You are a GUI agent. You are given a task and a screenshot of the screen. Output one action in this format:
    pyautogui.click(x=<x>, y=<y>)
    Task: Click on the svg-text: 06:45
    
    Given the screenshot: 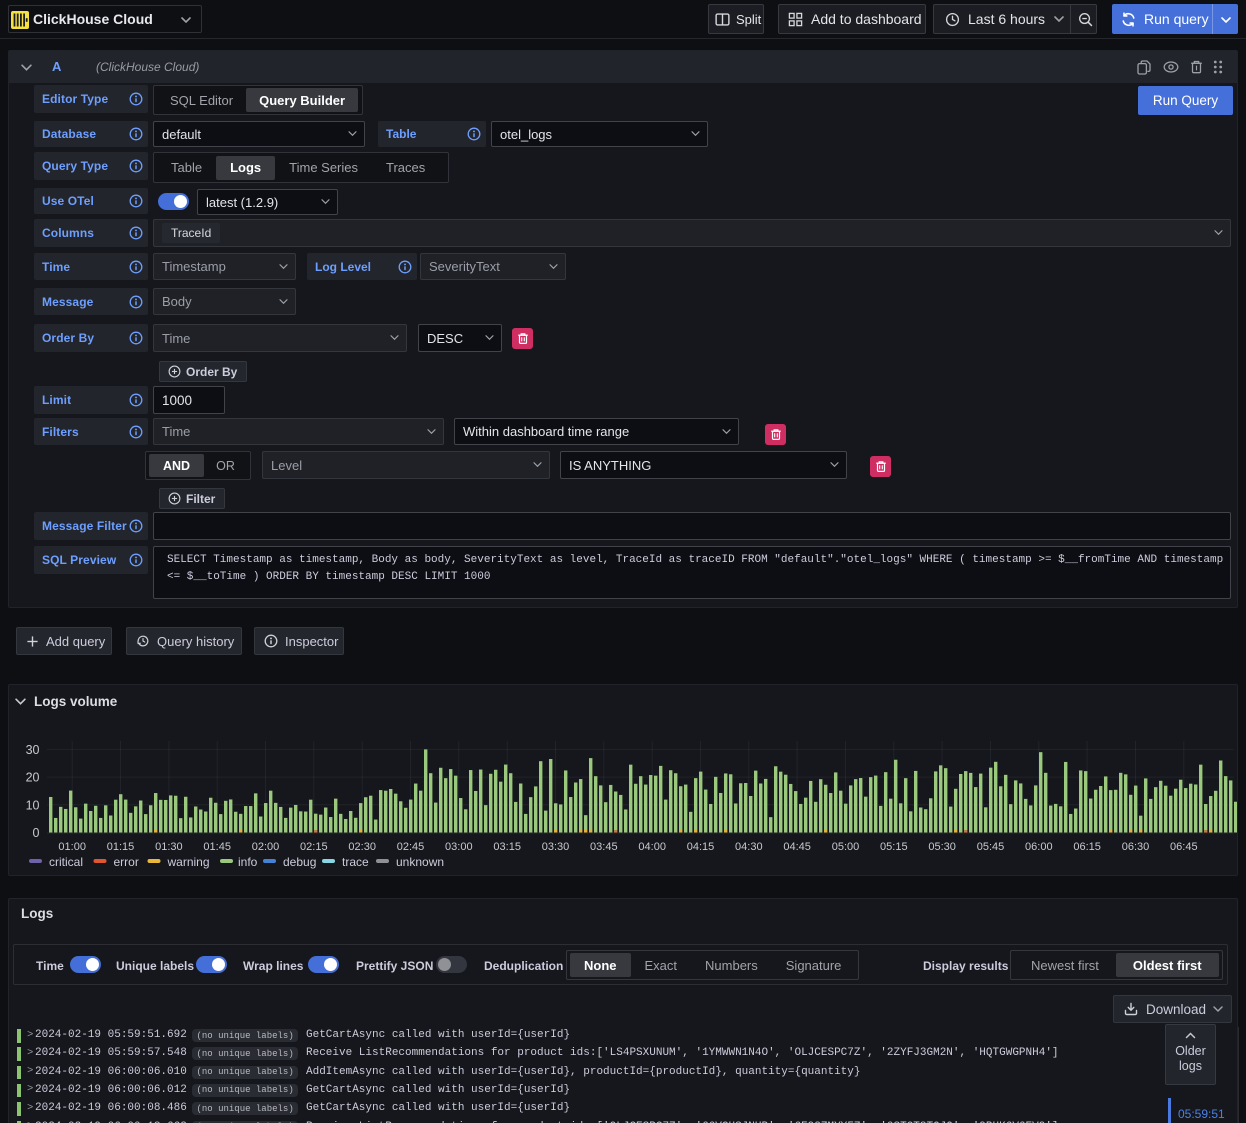 What is the action you would take?
    pyautogui.click(x=1184, y=847)
    